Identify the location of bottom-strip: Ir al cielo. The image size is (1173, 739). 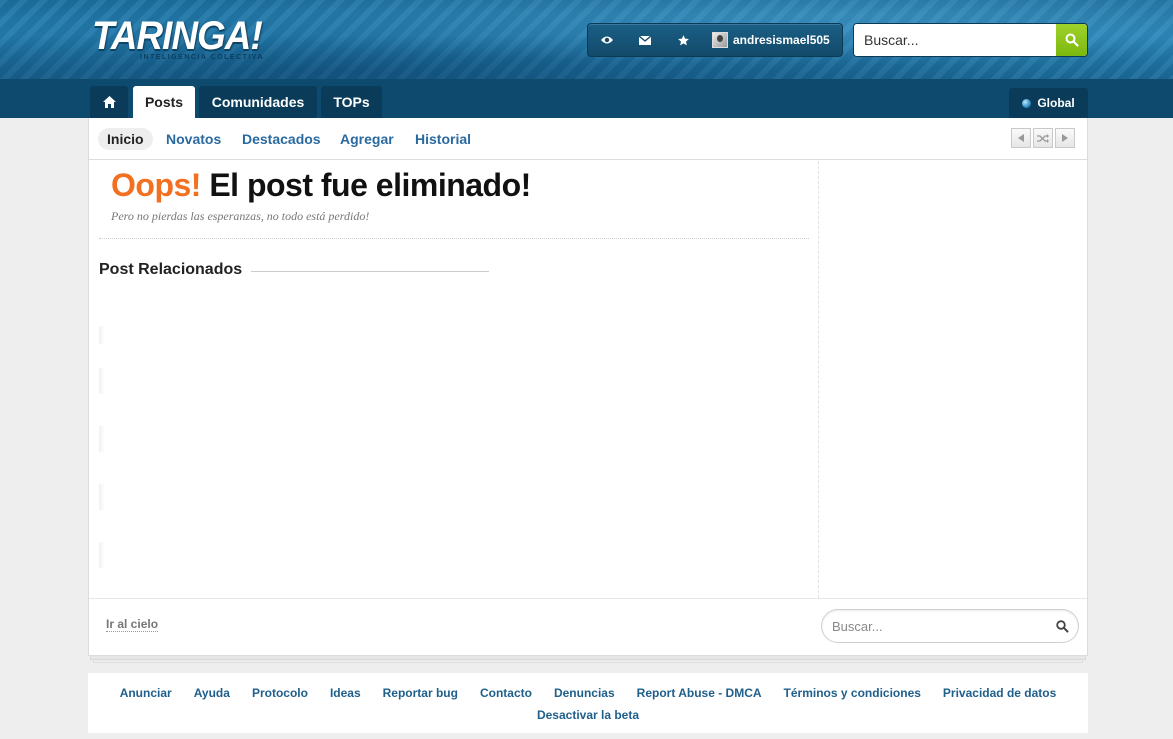
(588, 626).